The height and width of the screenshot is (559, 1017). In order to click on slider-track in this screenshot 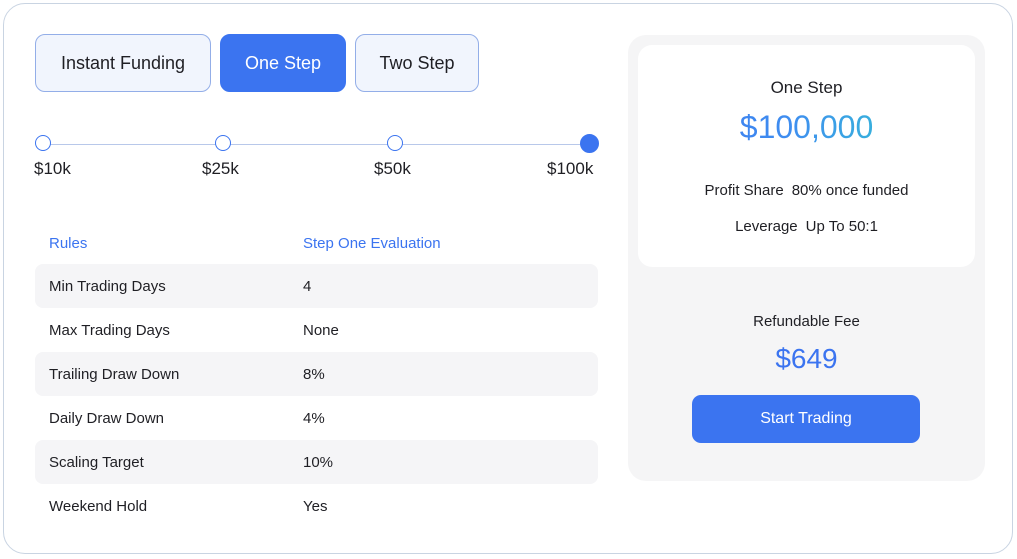, I will do `click(318, 144)`.